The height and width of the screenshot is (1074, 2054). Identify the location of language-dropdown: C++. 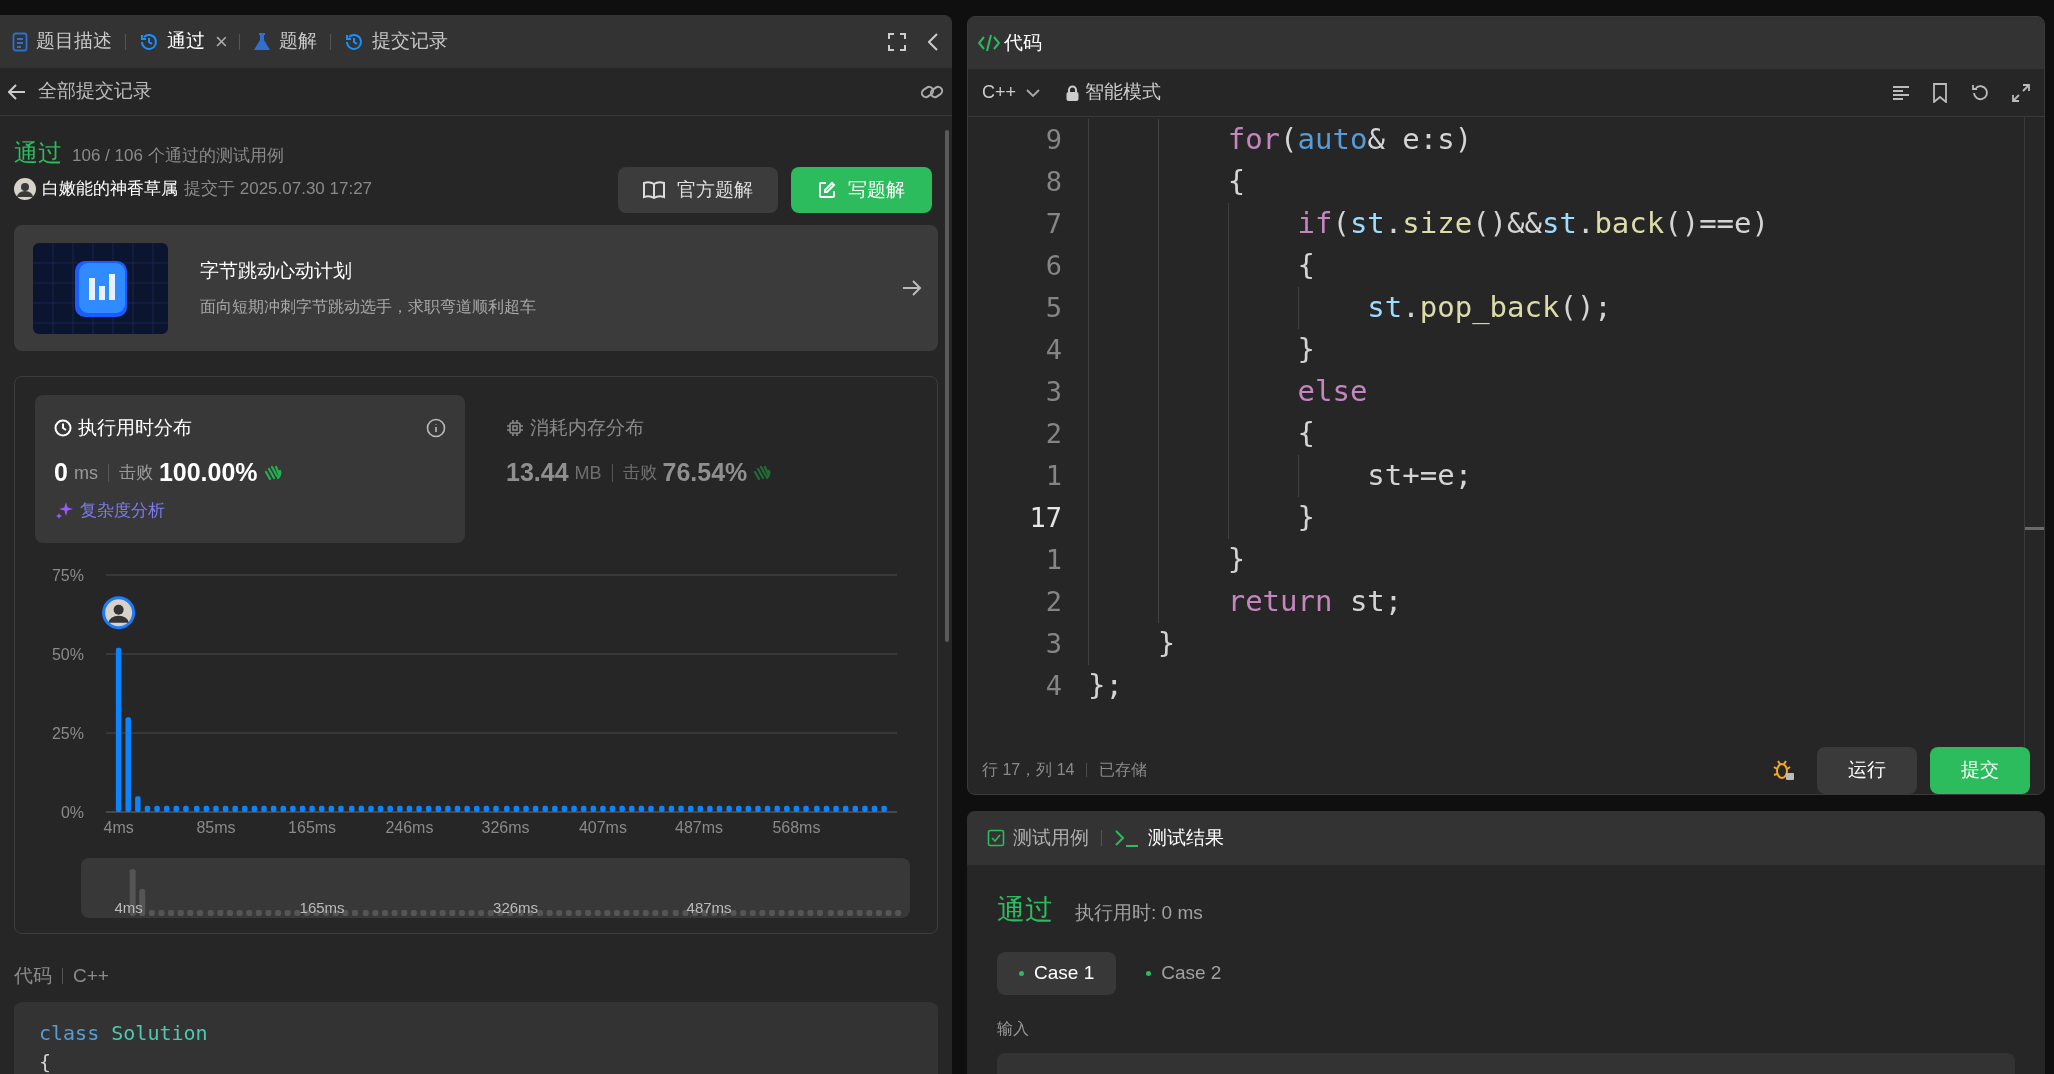
(1011, 92).